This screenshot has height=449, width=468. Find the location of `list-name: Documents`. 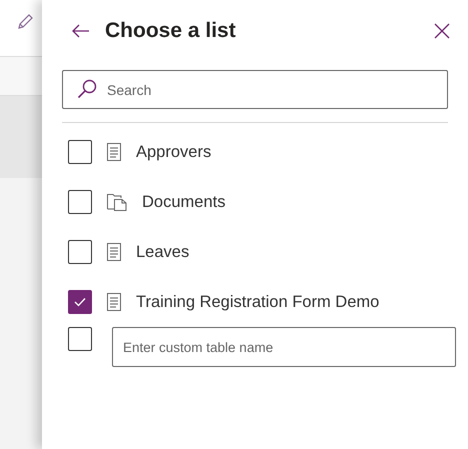

list-name: Documents is located at coordinates (184, 202).